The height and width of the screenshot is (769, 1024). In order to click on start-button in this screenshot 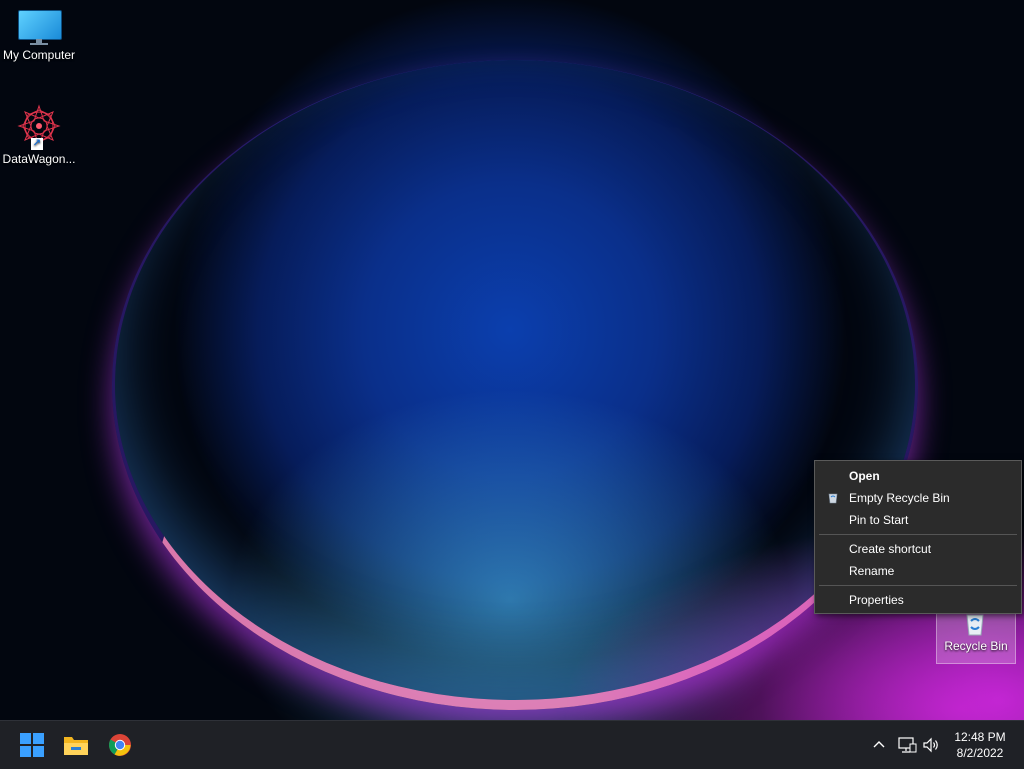, I will do `click(32, 745)`.